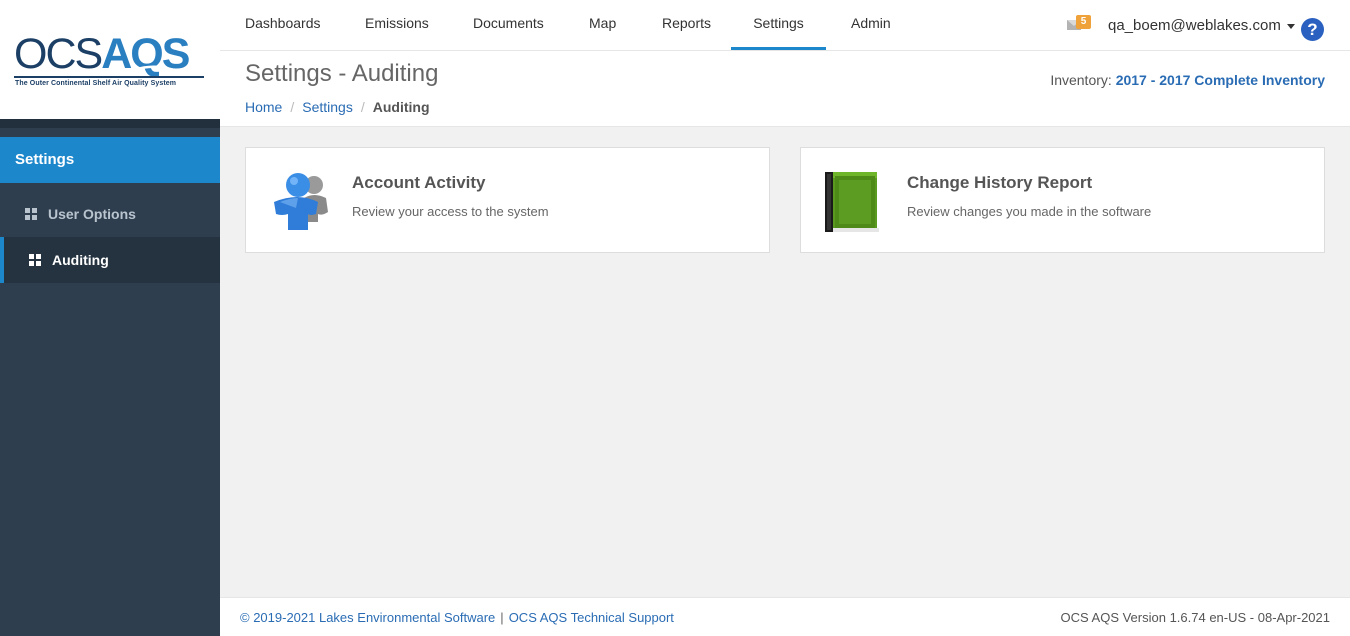 This screenshot has height=636, width=1350. I want to click on caret-down-icon, so click(1290, 26).